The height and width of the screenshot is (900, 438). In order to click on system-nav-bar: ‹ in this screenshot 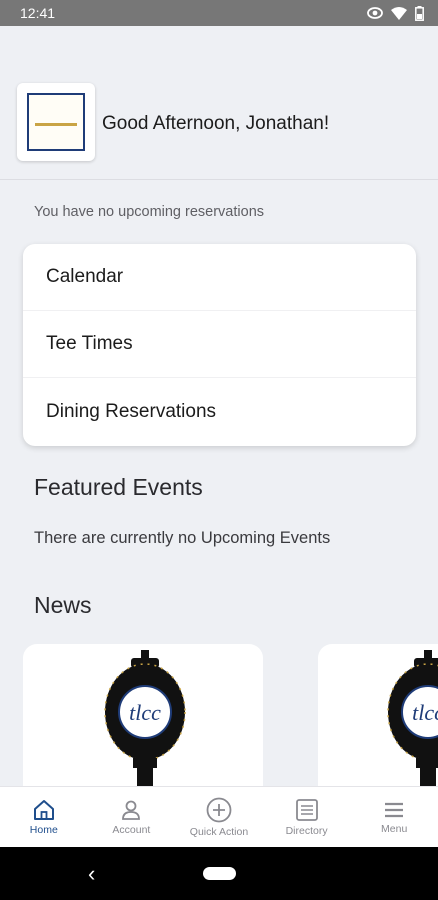, I will do `click(219, 873)`.